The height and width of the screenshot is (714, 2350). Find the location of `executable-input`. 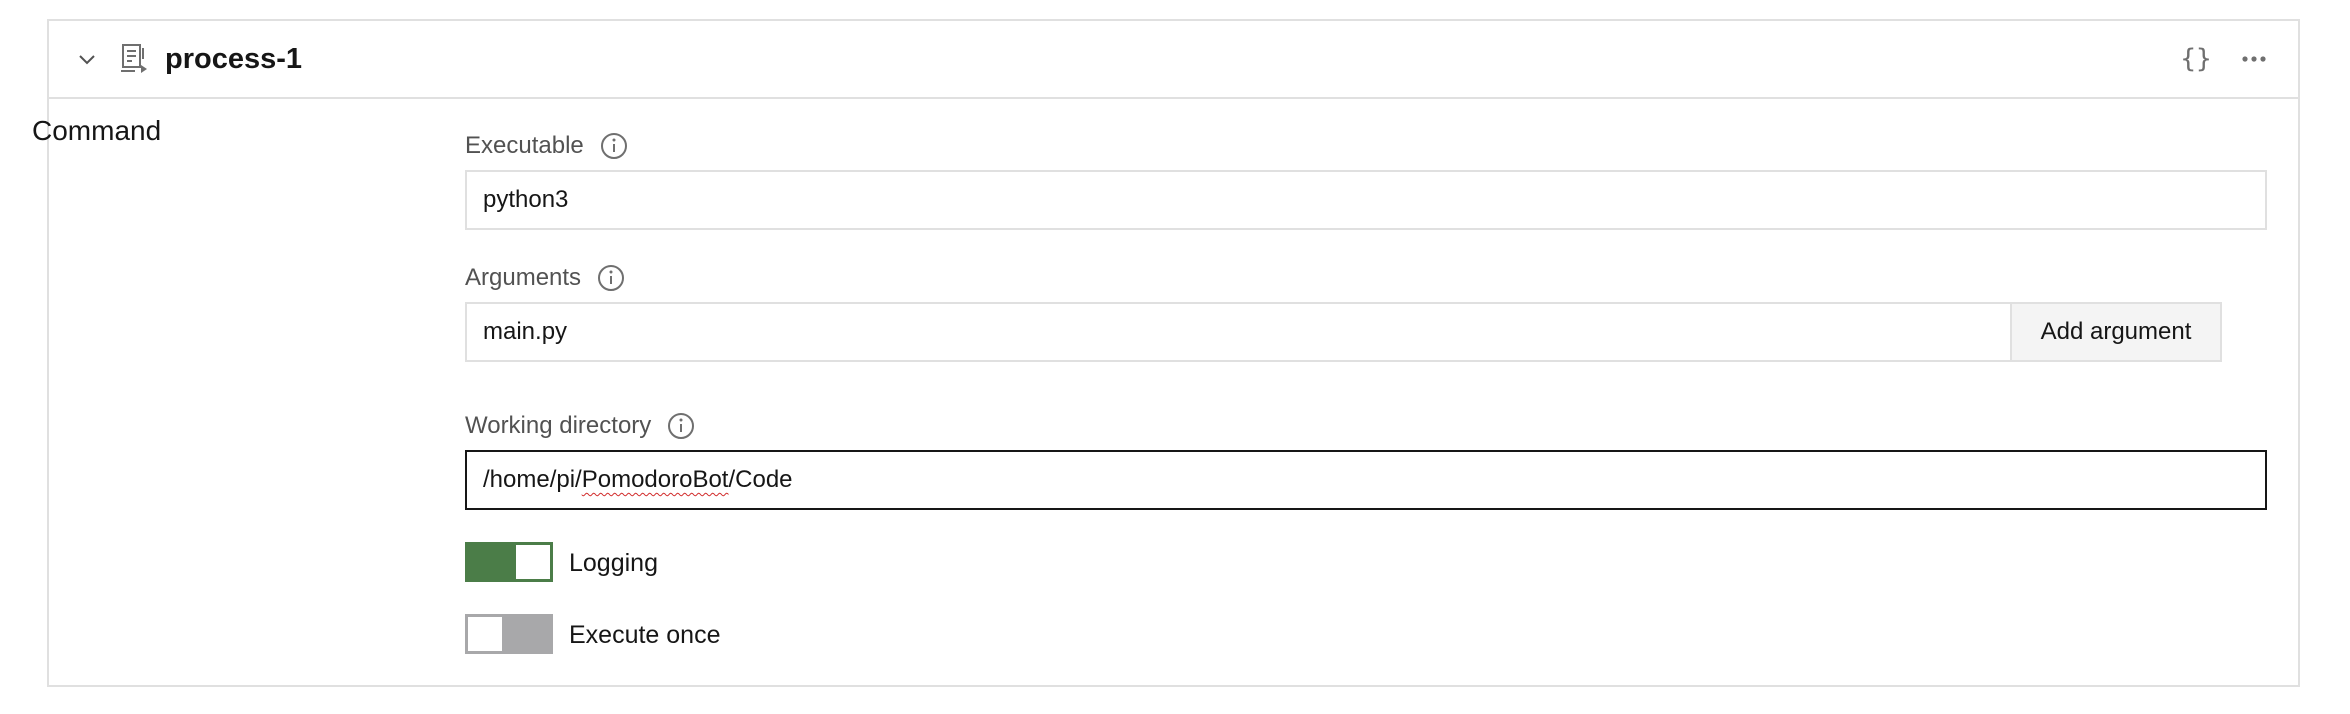

executable-input is located at coordinates (1366, 200).